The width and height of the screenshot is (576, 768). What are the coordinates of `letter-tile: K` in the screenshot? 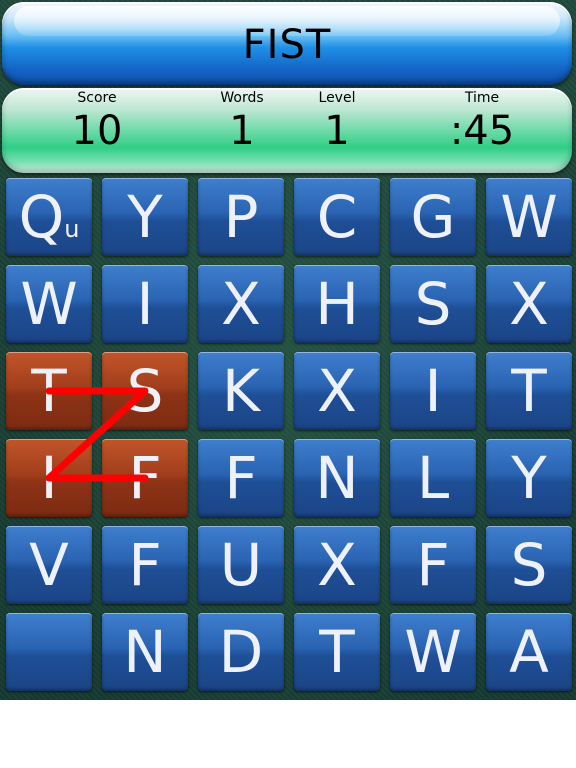 It's located at (241, 391).